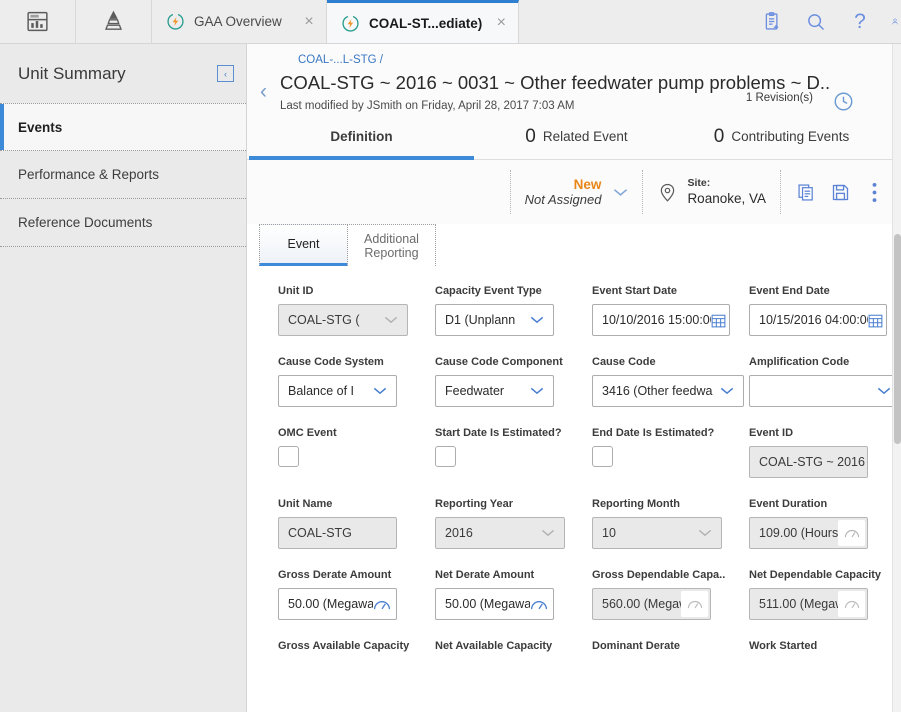 The image size is (901, 712). I want to click on field-label: Capacity Event Type, so click(488, 291).